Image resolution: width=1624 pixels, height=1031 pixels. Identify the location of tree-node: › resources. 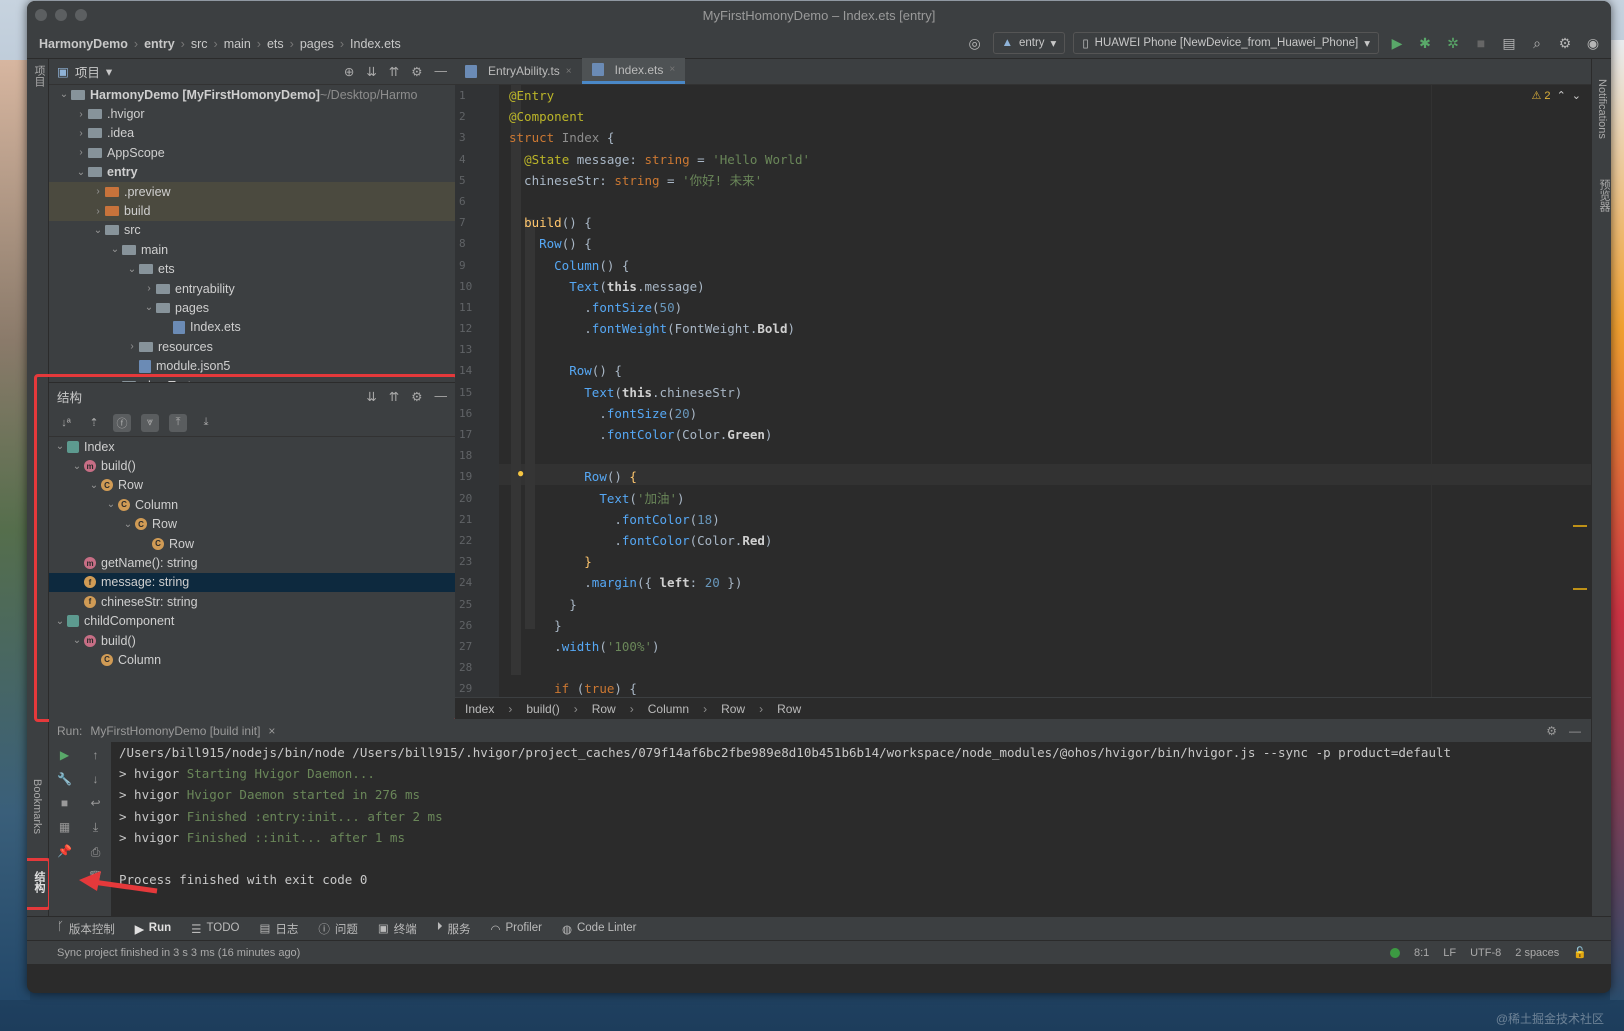
(252, 346).